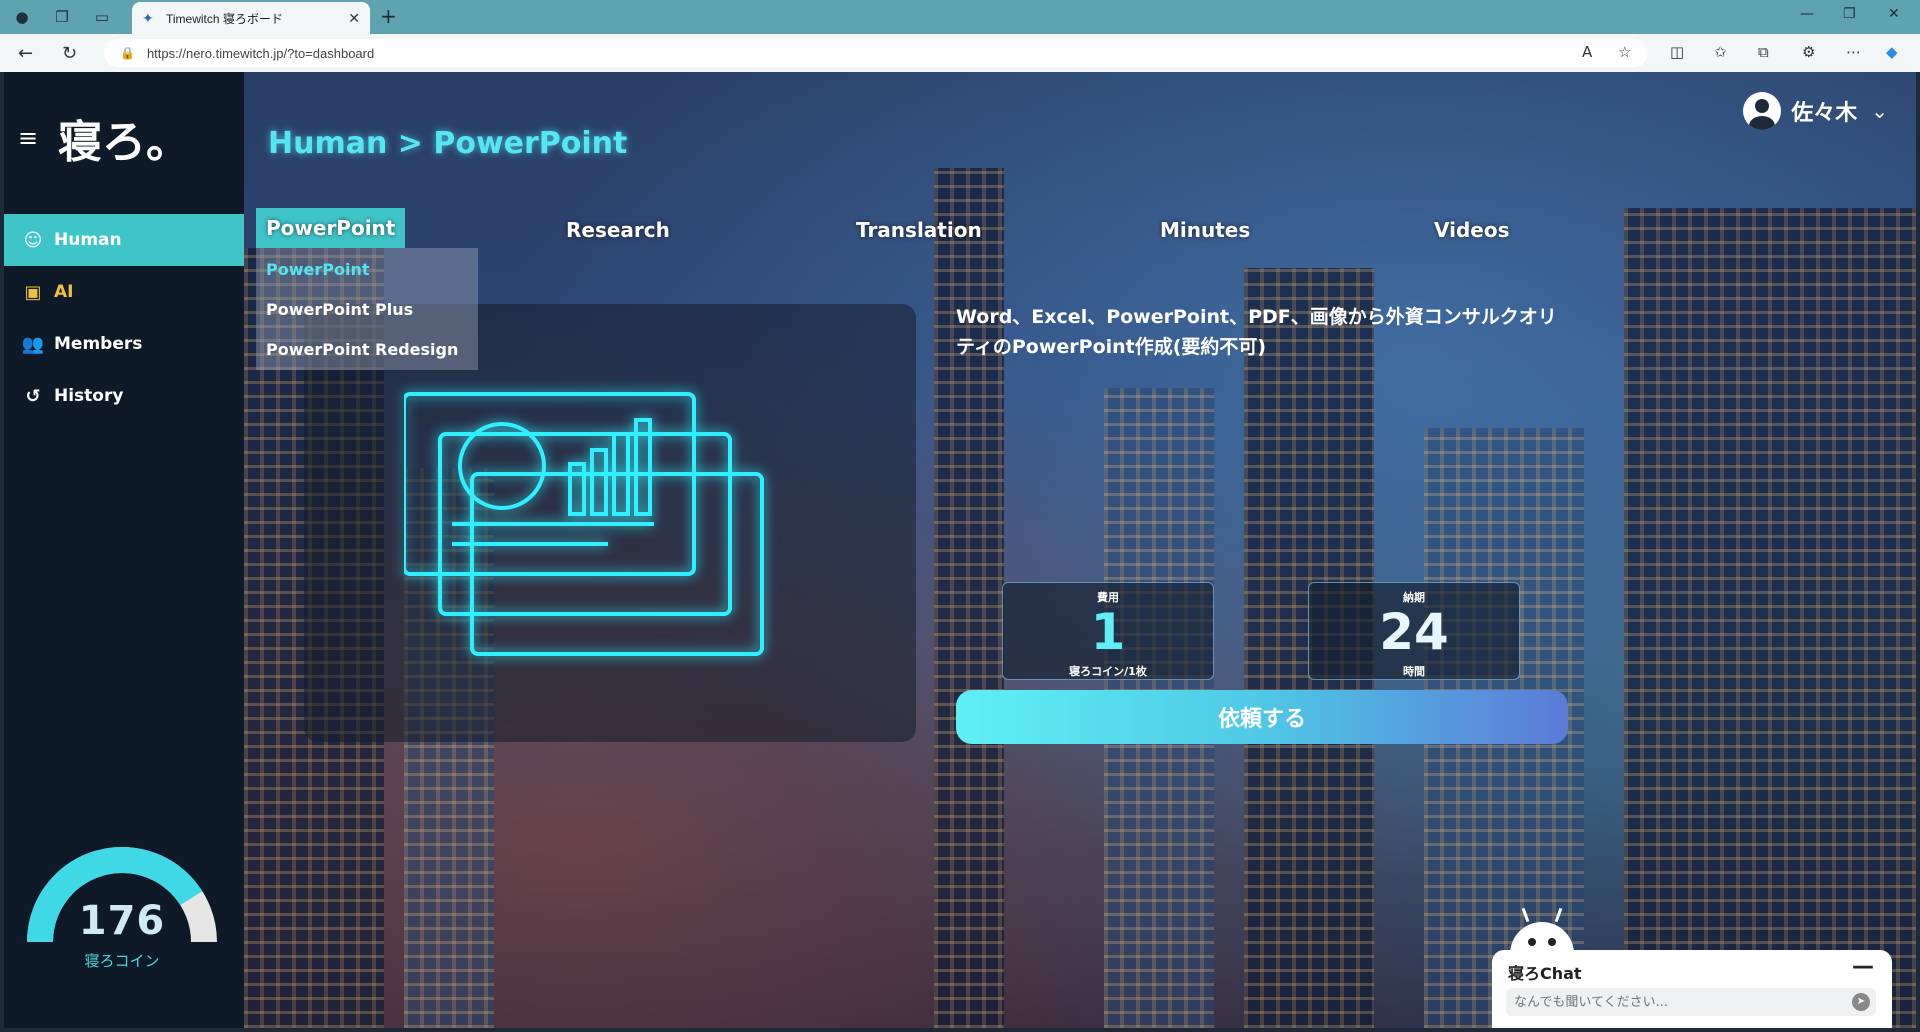 The image size is (1920, 1032). What do you see at coordinates (1894, 14) in the screenshot?
I see `close-window-icon: ✕` at bounding box center [1894, 14].